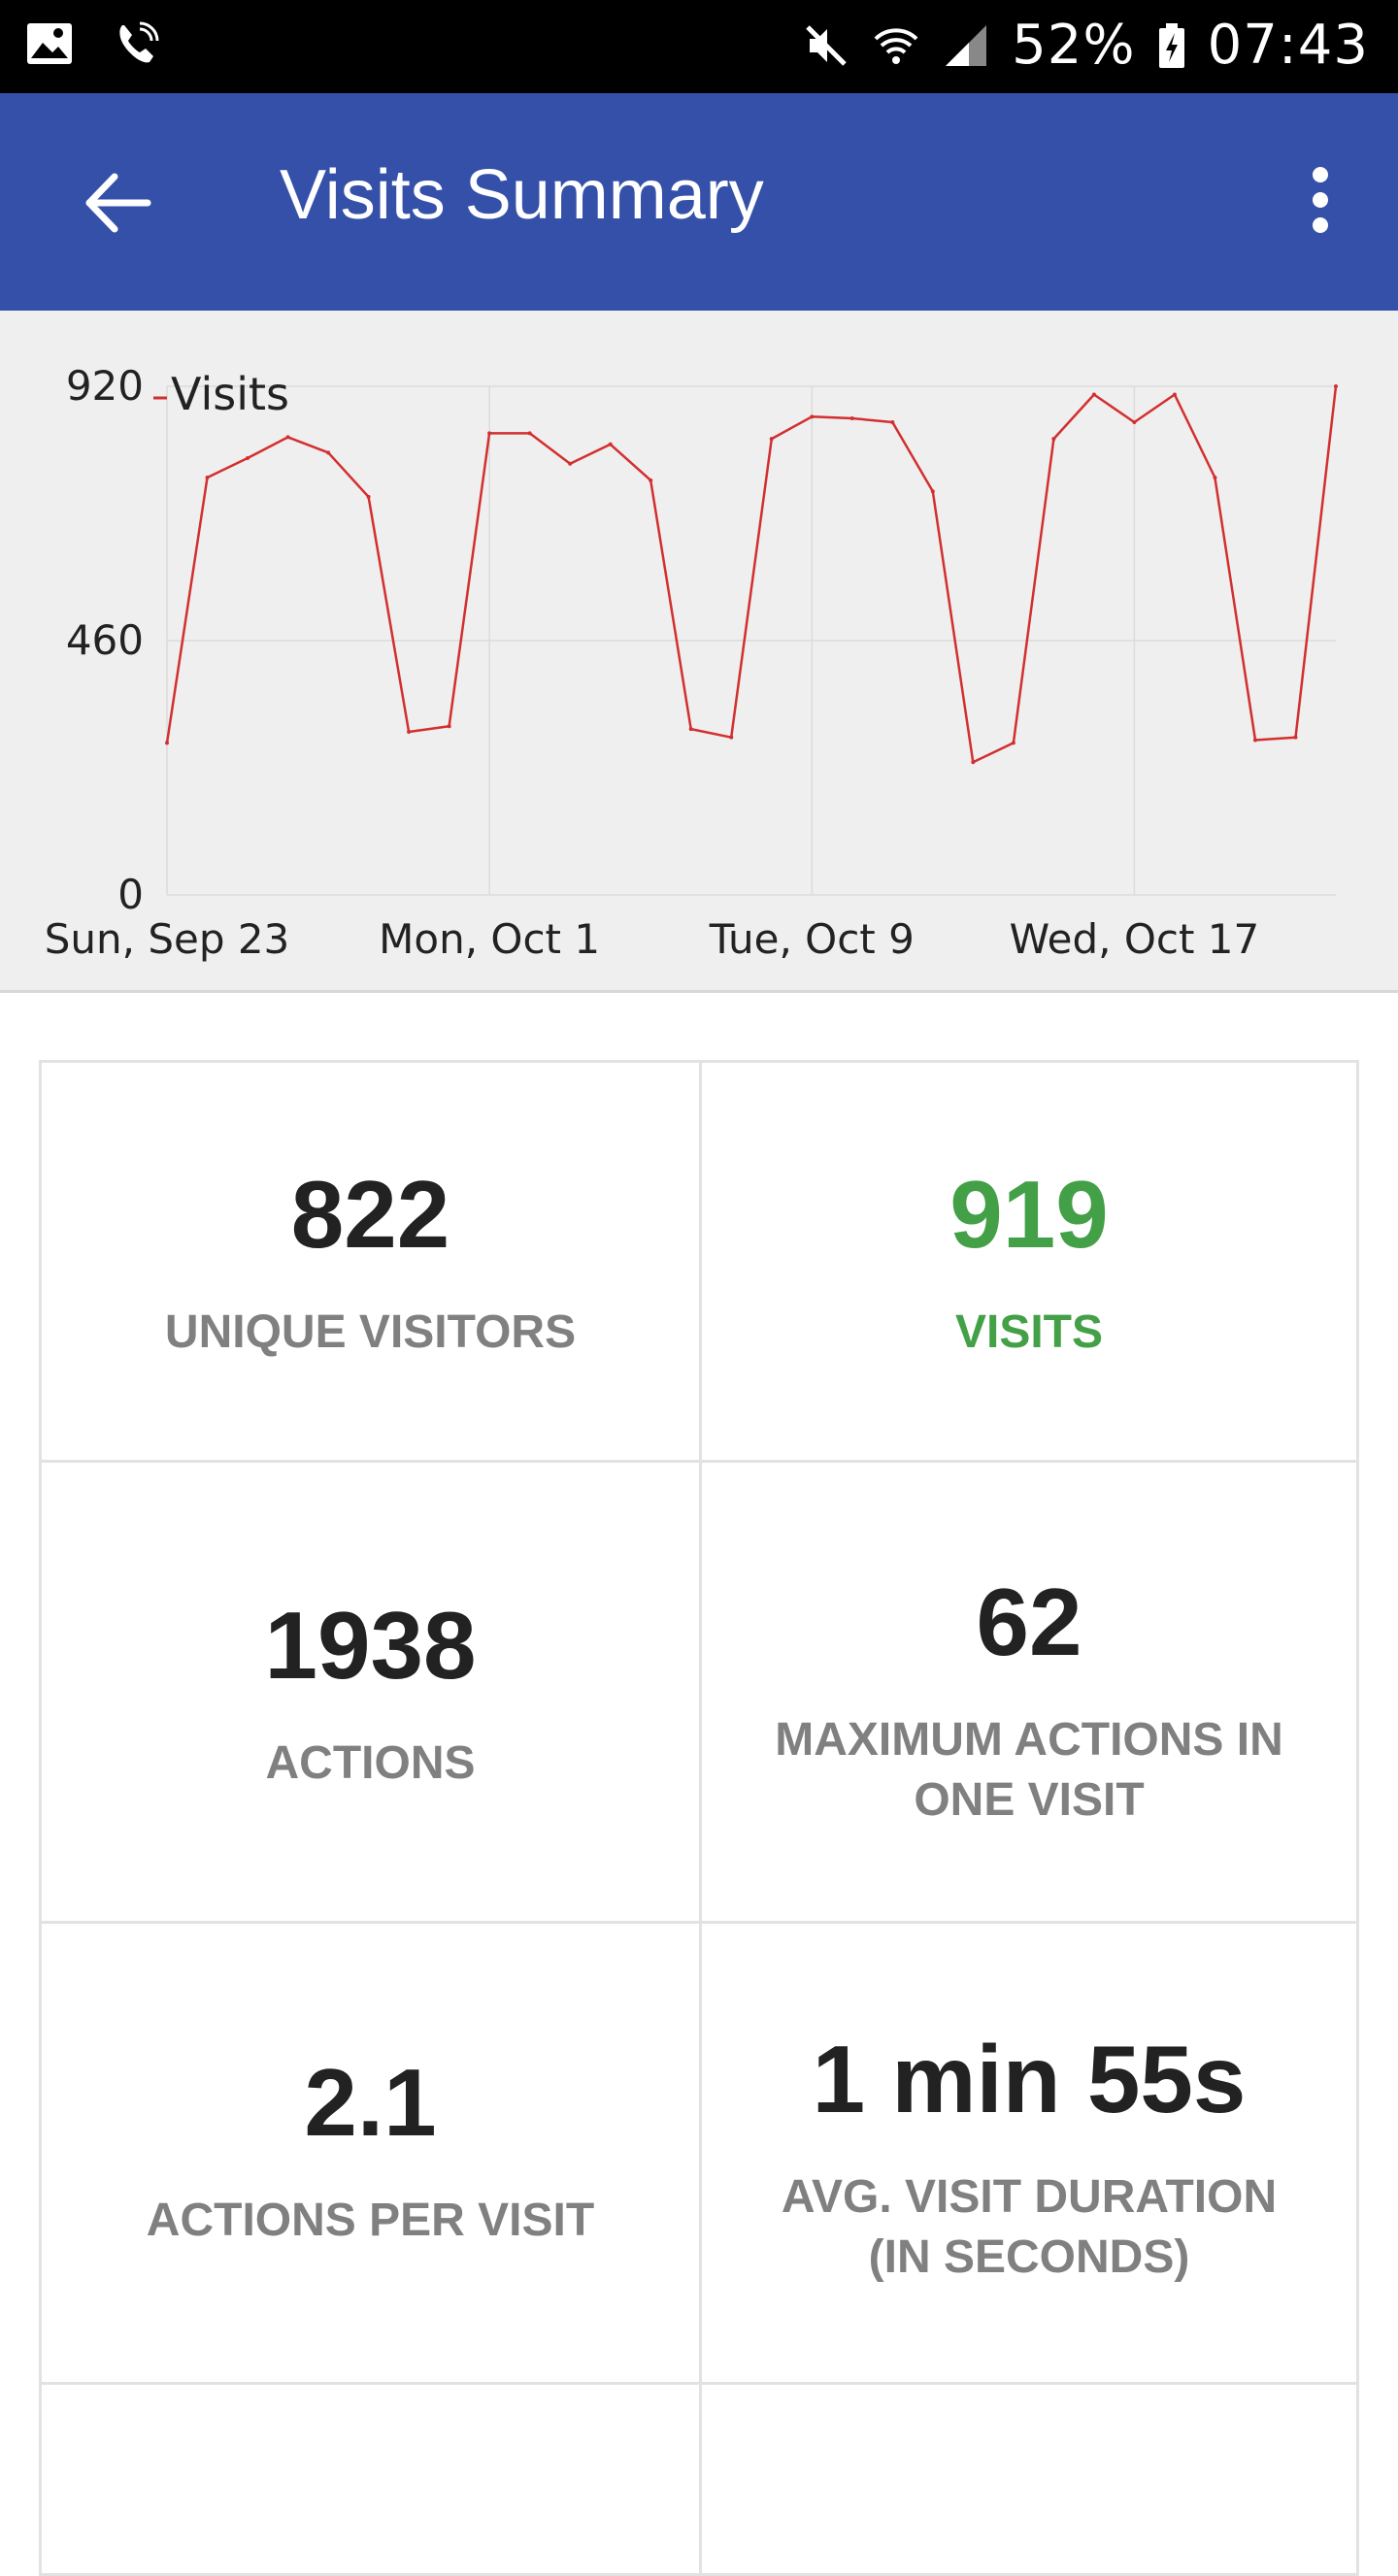 This screenshot has width=1398, height=2576. What do you see at coordinates (1029, 2197) in the screenshot?
I see `stat-label-line1: AVG. VISIT DURATION` at bounding box center [1029, 2197].